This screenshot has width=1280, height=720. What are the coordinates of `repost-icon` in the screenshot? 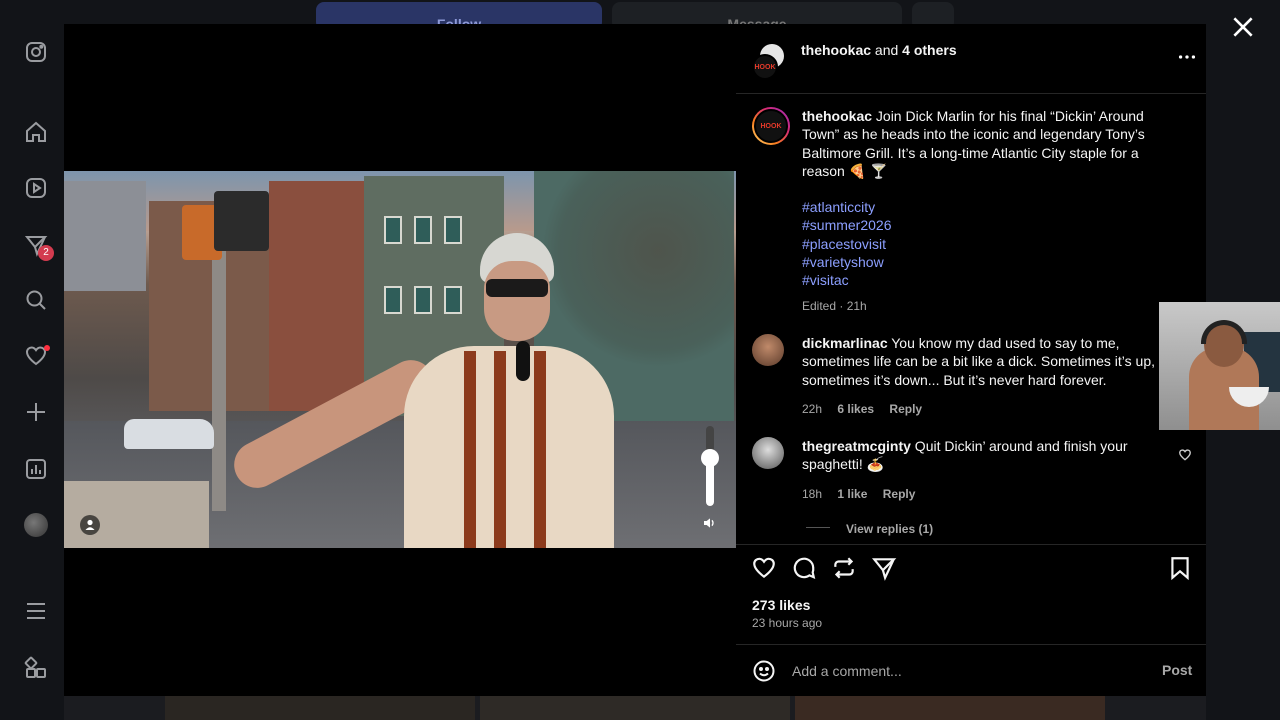 It's located at (844, 568).